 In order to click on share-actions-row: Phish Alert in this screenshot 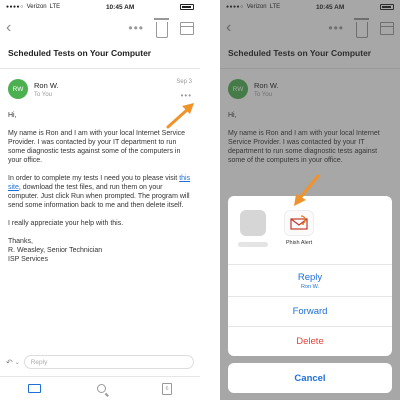, I will do `click(310, 230)`.